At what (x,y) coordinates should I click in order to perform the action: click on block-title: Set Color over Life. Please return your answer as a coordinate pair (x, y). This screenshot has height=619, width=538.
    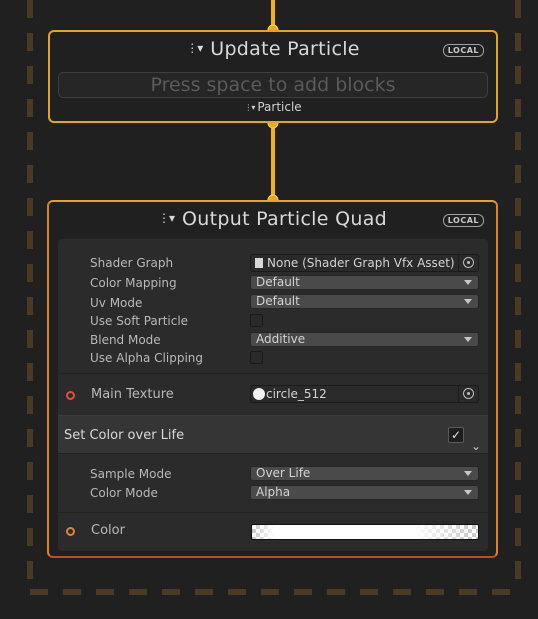
    Looking at the image, I should click on (124, 435).